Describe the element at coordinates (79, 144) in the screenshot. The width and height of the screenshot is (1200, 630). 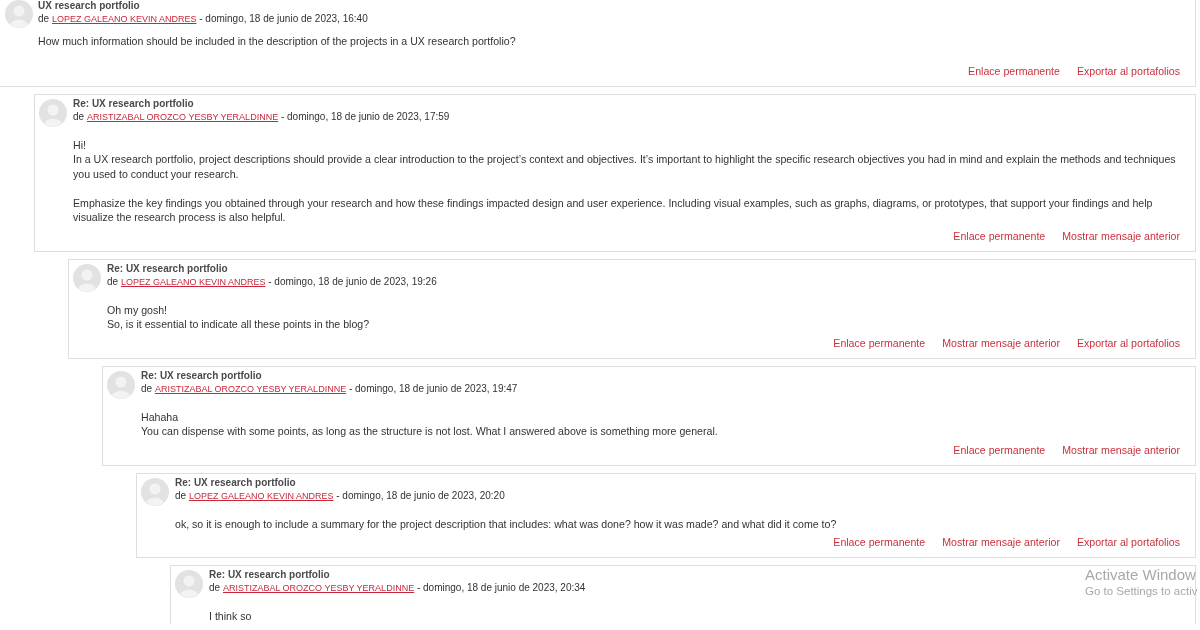
I see `post-text: Hi!` at that location.